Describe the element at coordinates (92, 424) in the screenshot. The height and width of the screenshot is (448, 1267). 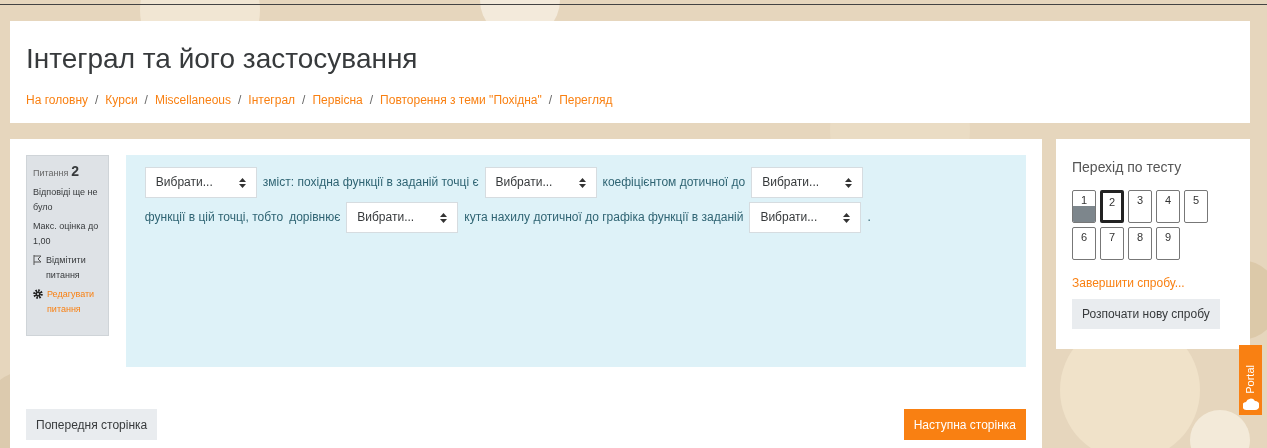
I see `previous-page-button: Попередня сторінка` at that location.